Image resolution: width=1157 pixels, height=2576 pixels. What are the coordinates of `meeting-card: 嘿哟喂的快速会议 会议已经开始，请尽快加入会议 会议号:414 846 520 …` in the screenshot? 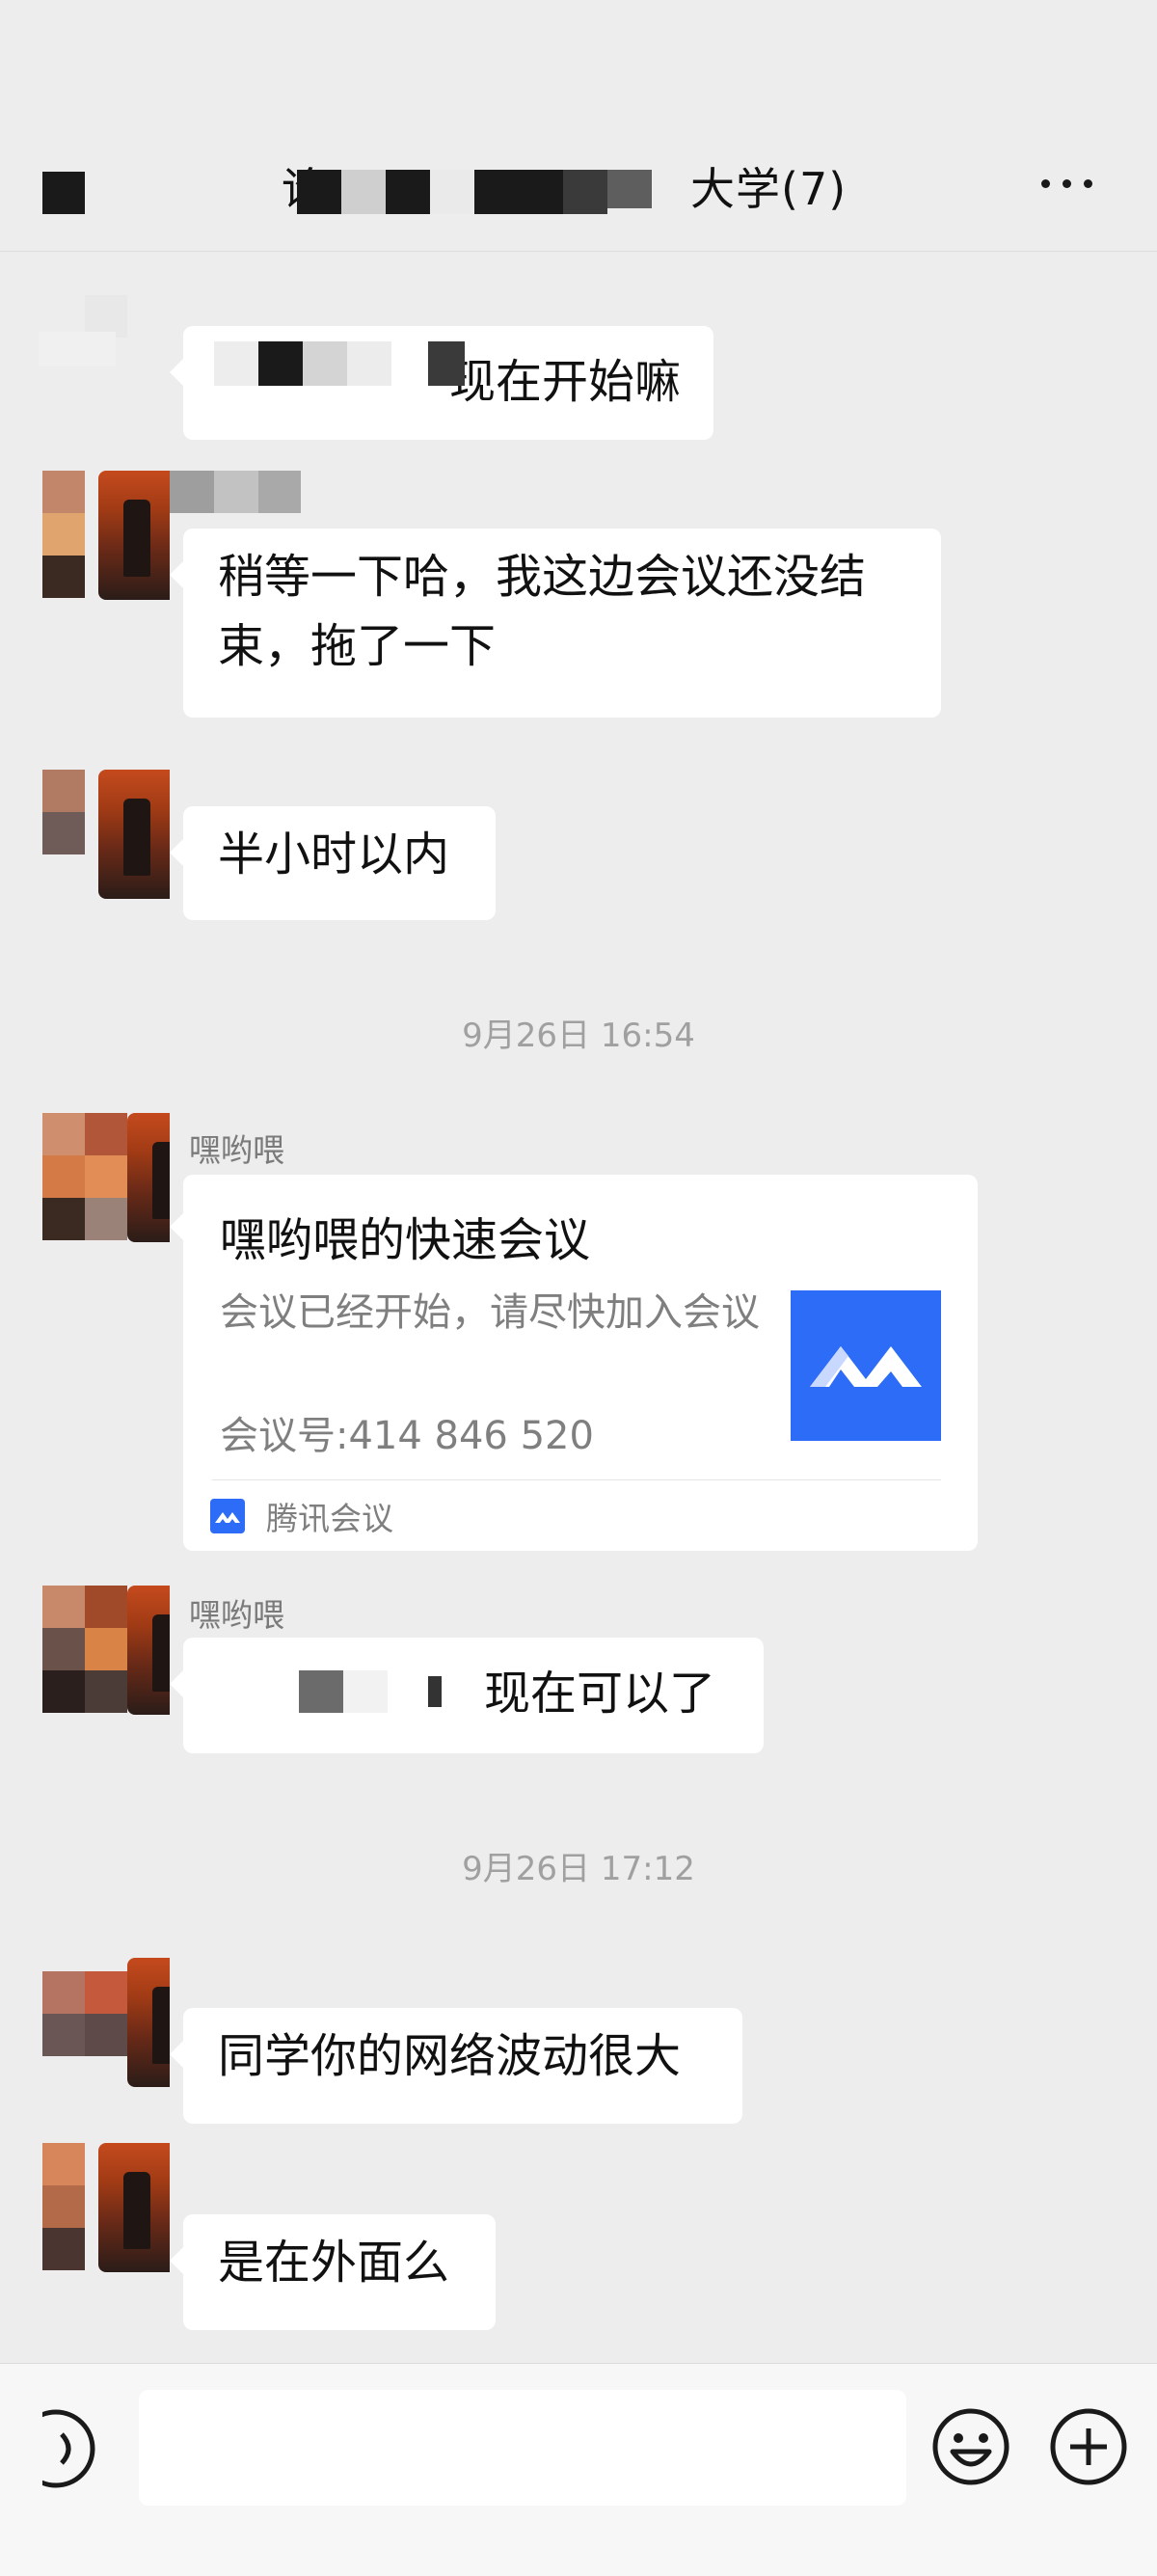 It's located at (574, 1363).